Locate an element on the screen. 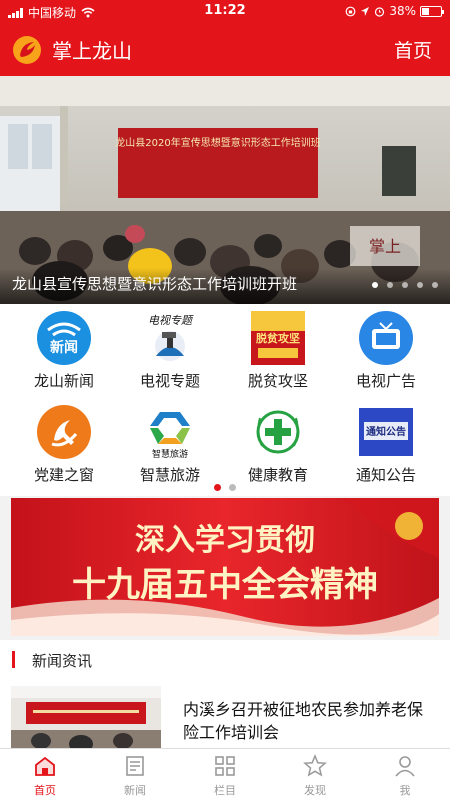 The width and height of the screenshot is (450, 800). health-icon is located at coordinates (278, 432).